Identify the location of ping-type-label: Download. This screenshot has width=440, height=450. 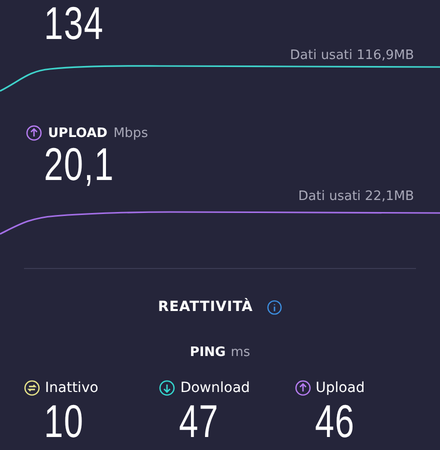
(215, 388).